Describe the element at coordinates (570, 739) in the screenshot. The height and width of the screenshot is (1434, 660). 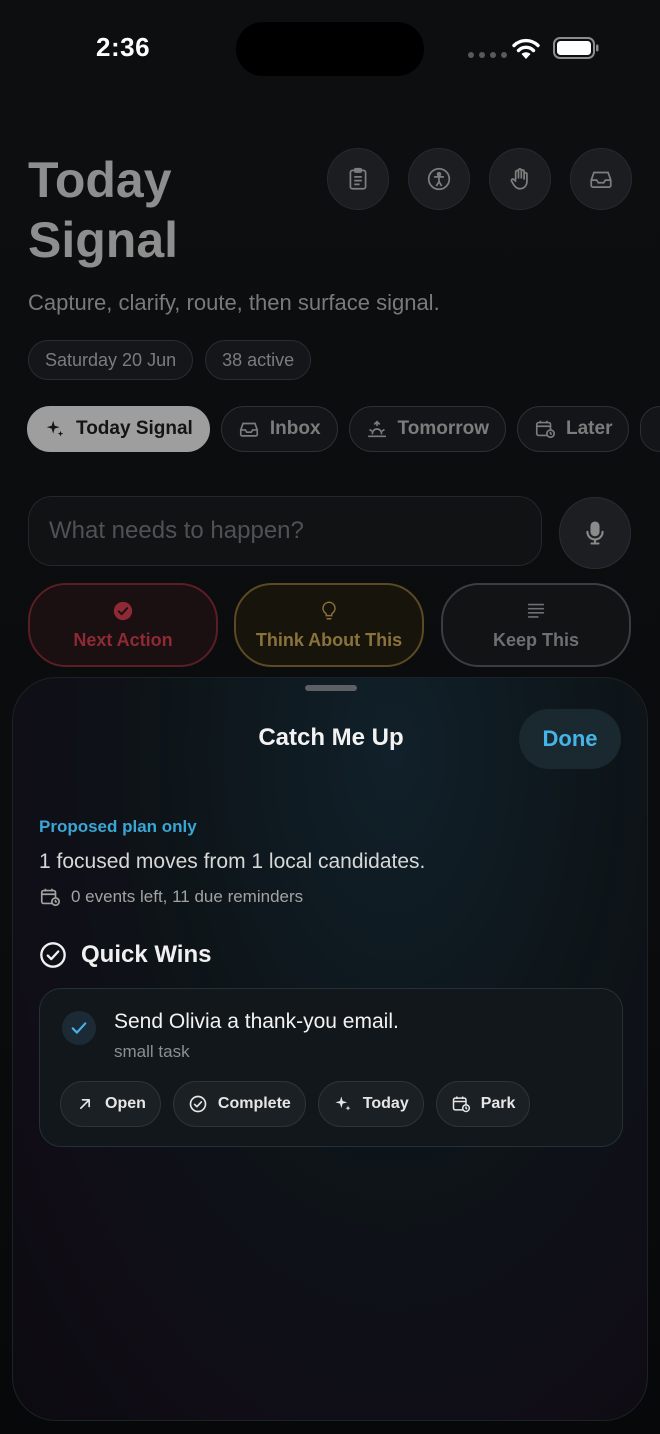
I see `done-button: Done` at that location.